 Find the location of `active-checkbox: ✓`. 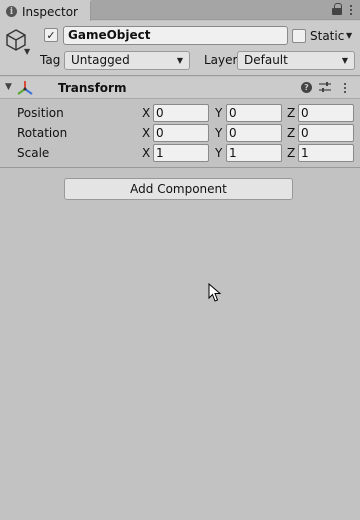

active-checkbox: ✓ is located at coordinates (51, 35).